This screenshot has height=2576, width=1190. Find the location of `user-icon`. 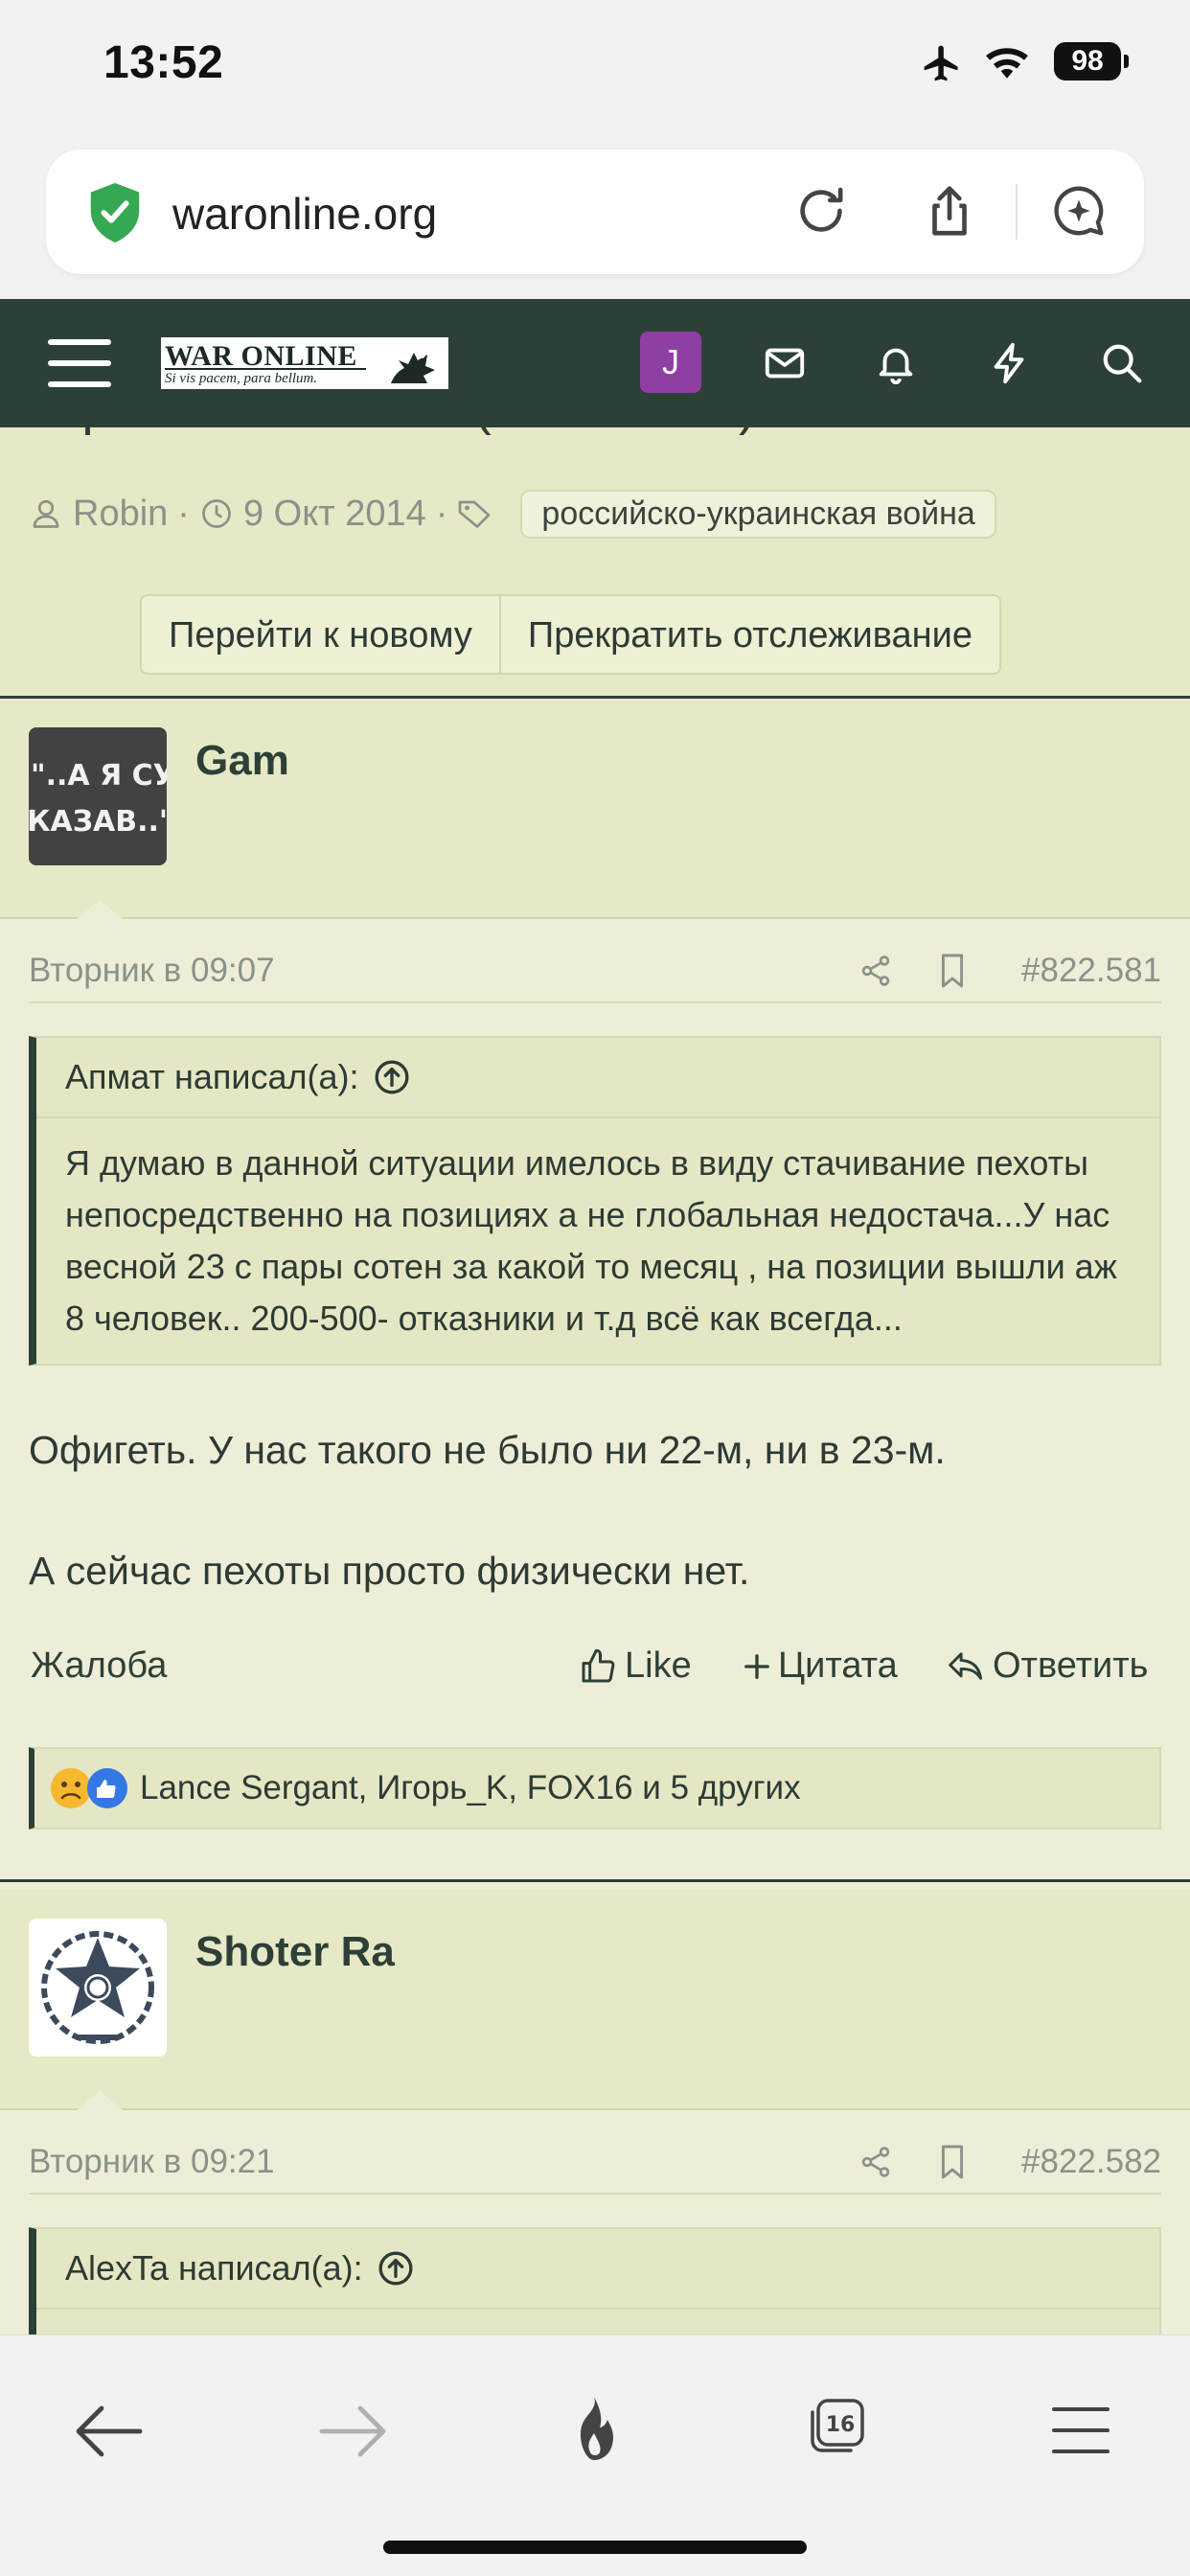

user-icon is located at coordinates (46, 513).